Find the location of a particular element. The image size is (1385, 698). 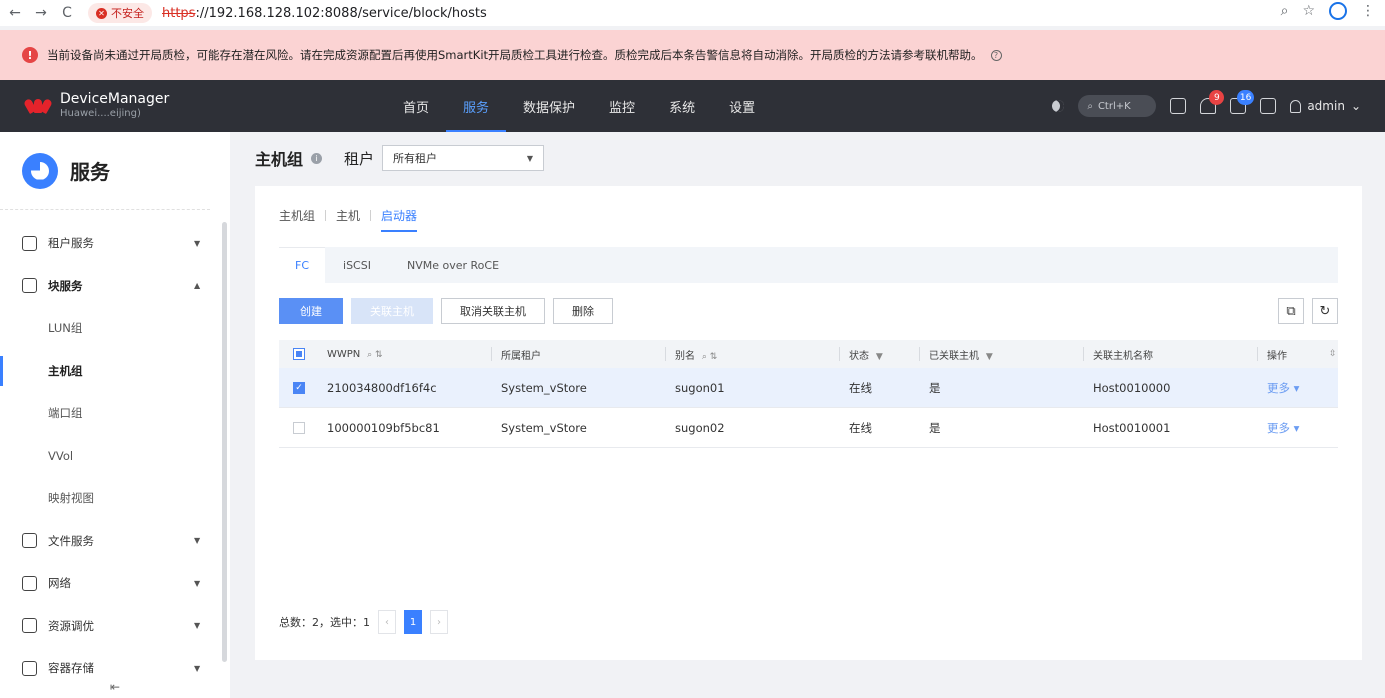

menu-item: 监控 is located at coordinates (622, 106).